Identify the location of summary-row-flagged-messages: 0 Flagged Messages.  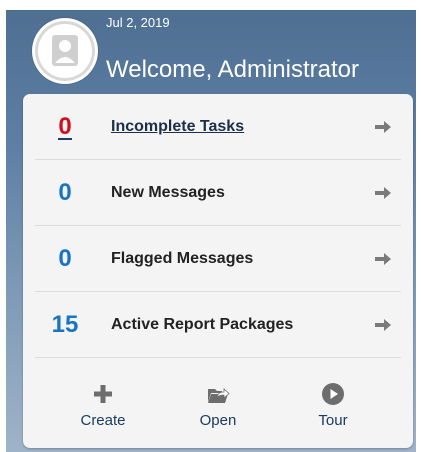
(218, 259).